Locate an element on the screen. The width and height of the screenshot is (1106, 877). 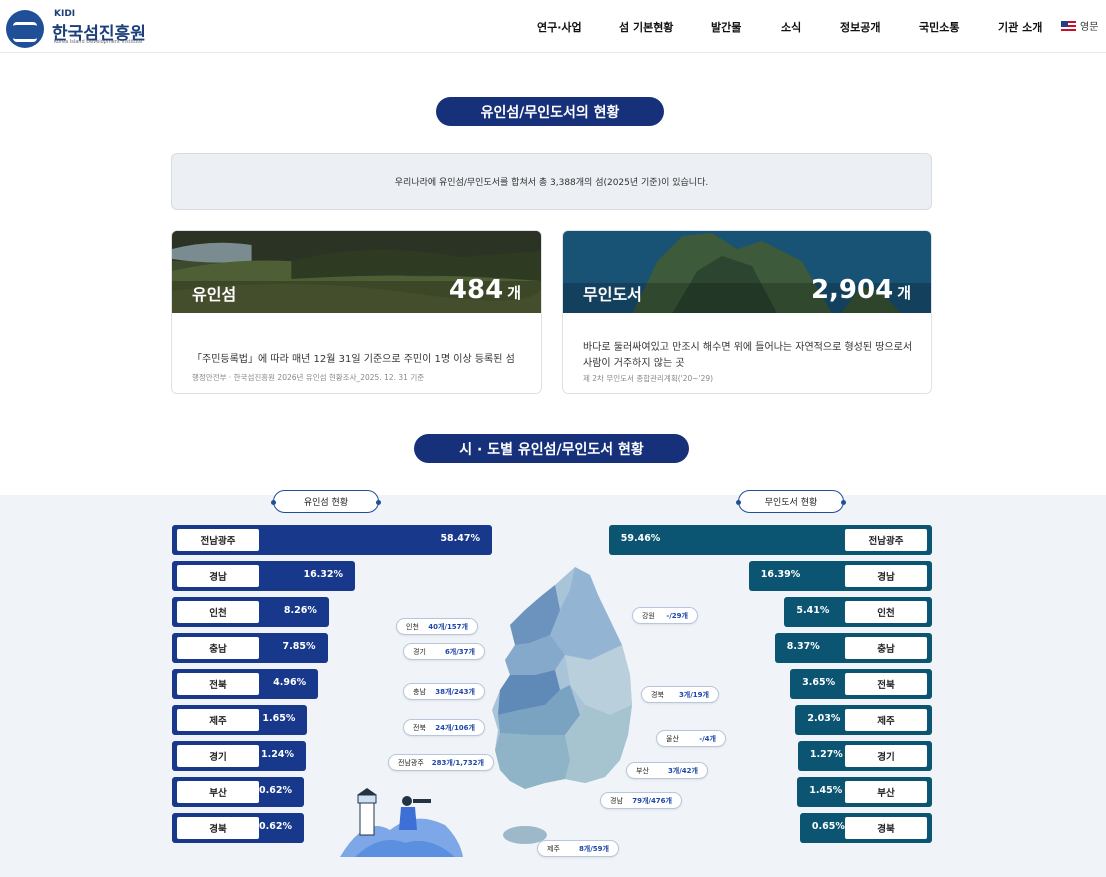
bar-region-label: 전남광주 is located at coordinates (885, 540).